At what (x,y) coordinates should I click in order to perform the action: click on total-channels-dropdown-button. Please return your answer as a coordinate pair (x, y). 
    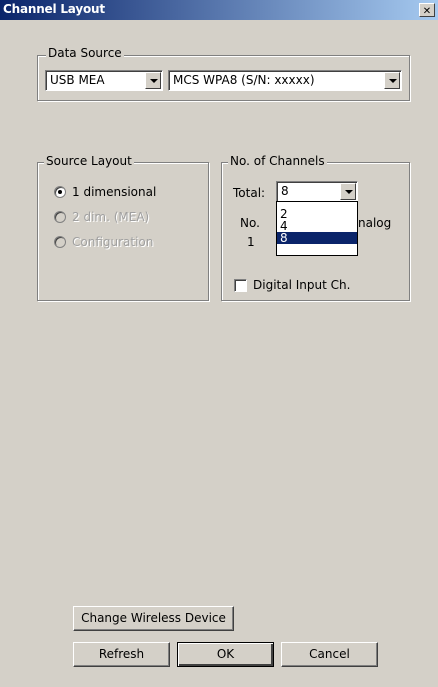
    Looking at the image, I should click on (348, 191).